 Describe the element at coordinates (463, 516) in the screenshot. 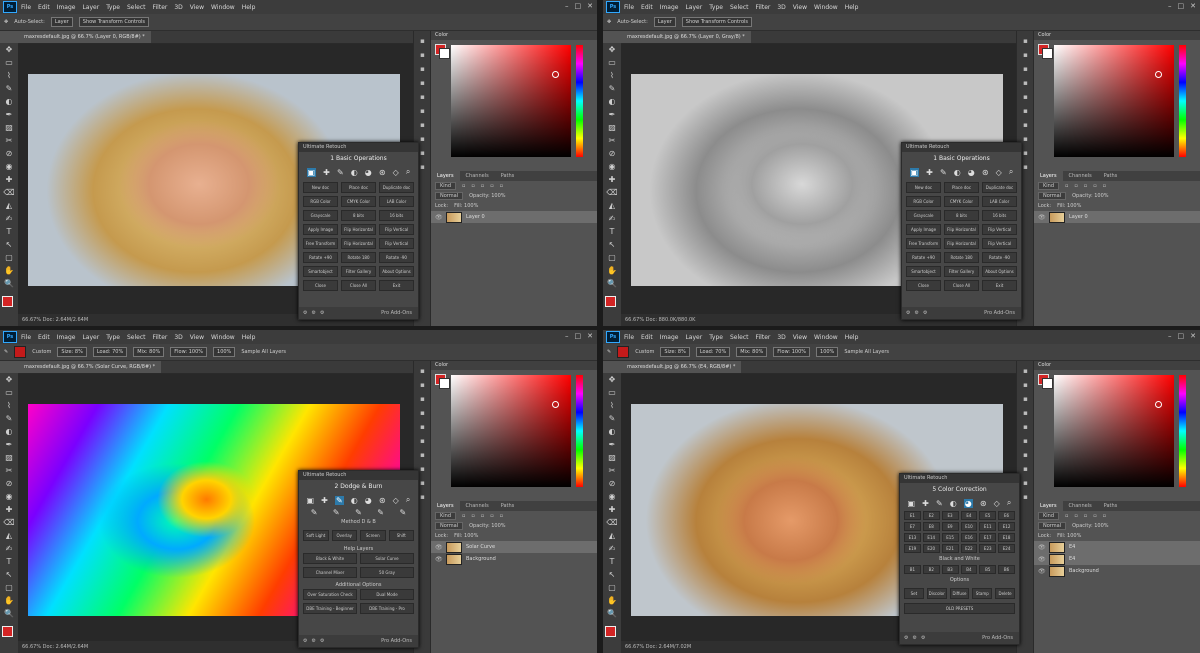

I see `pixel-filter-icon: ▫` at that location.